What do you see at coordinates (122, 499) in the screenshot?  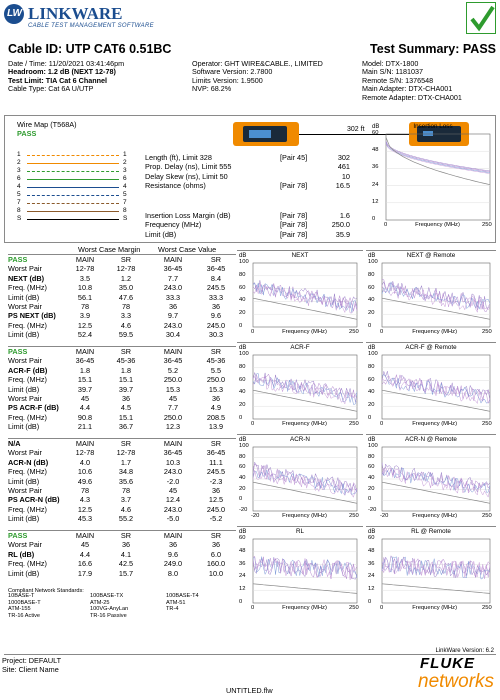 I see `table-row: PS ACR-N (dB) 4.3 3.7 12.4 12.5` at bounding box center [122, 499].